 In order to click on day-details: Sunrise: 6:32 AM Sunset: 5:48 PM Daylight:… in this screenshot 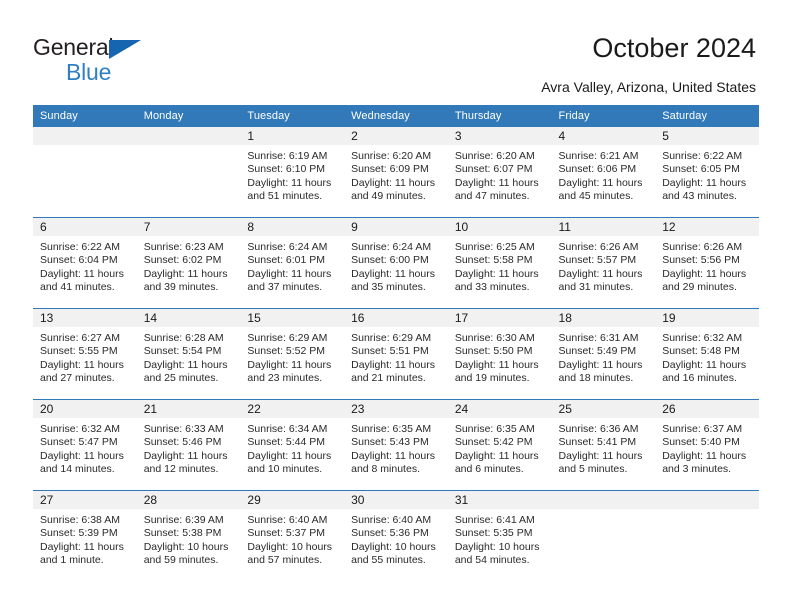, I will do `click(707, 356)`.